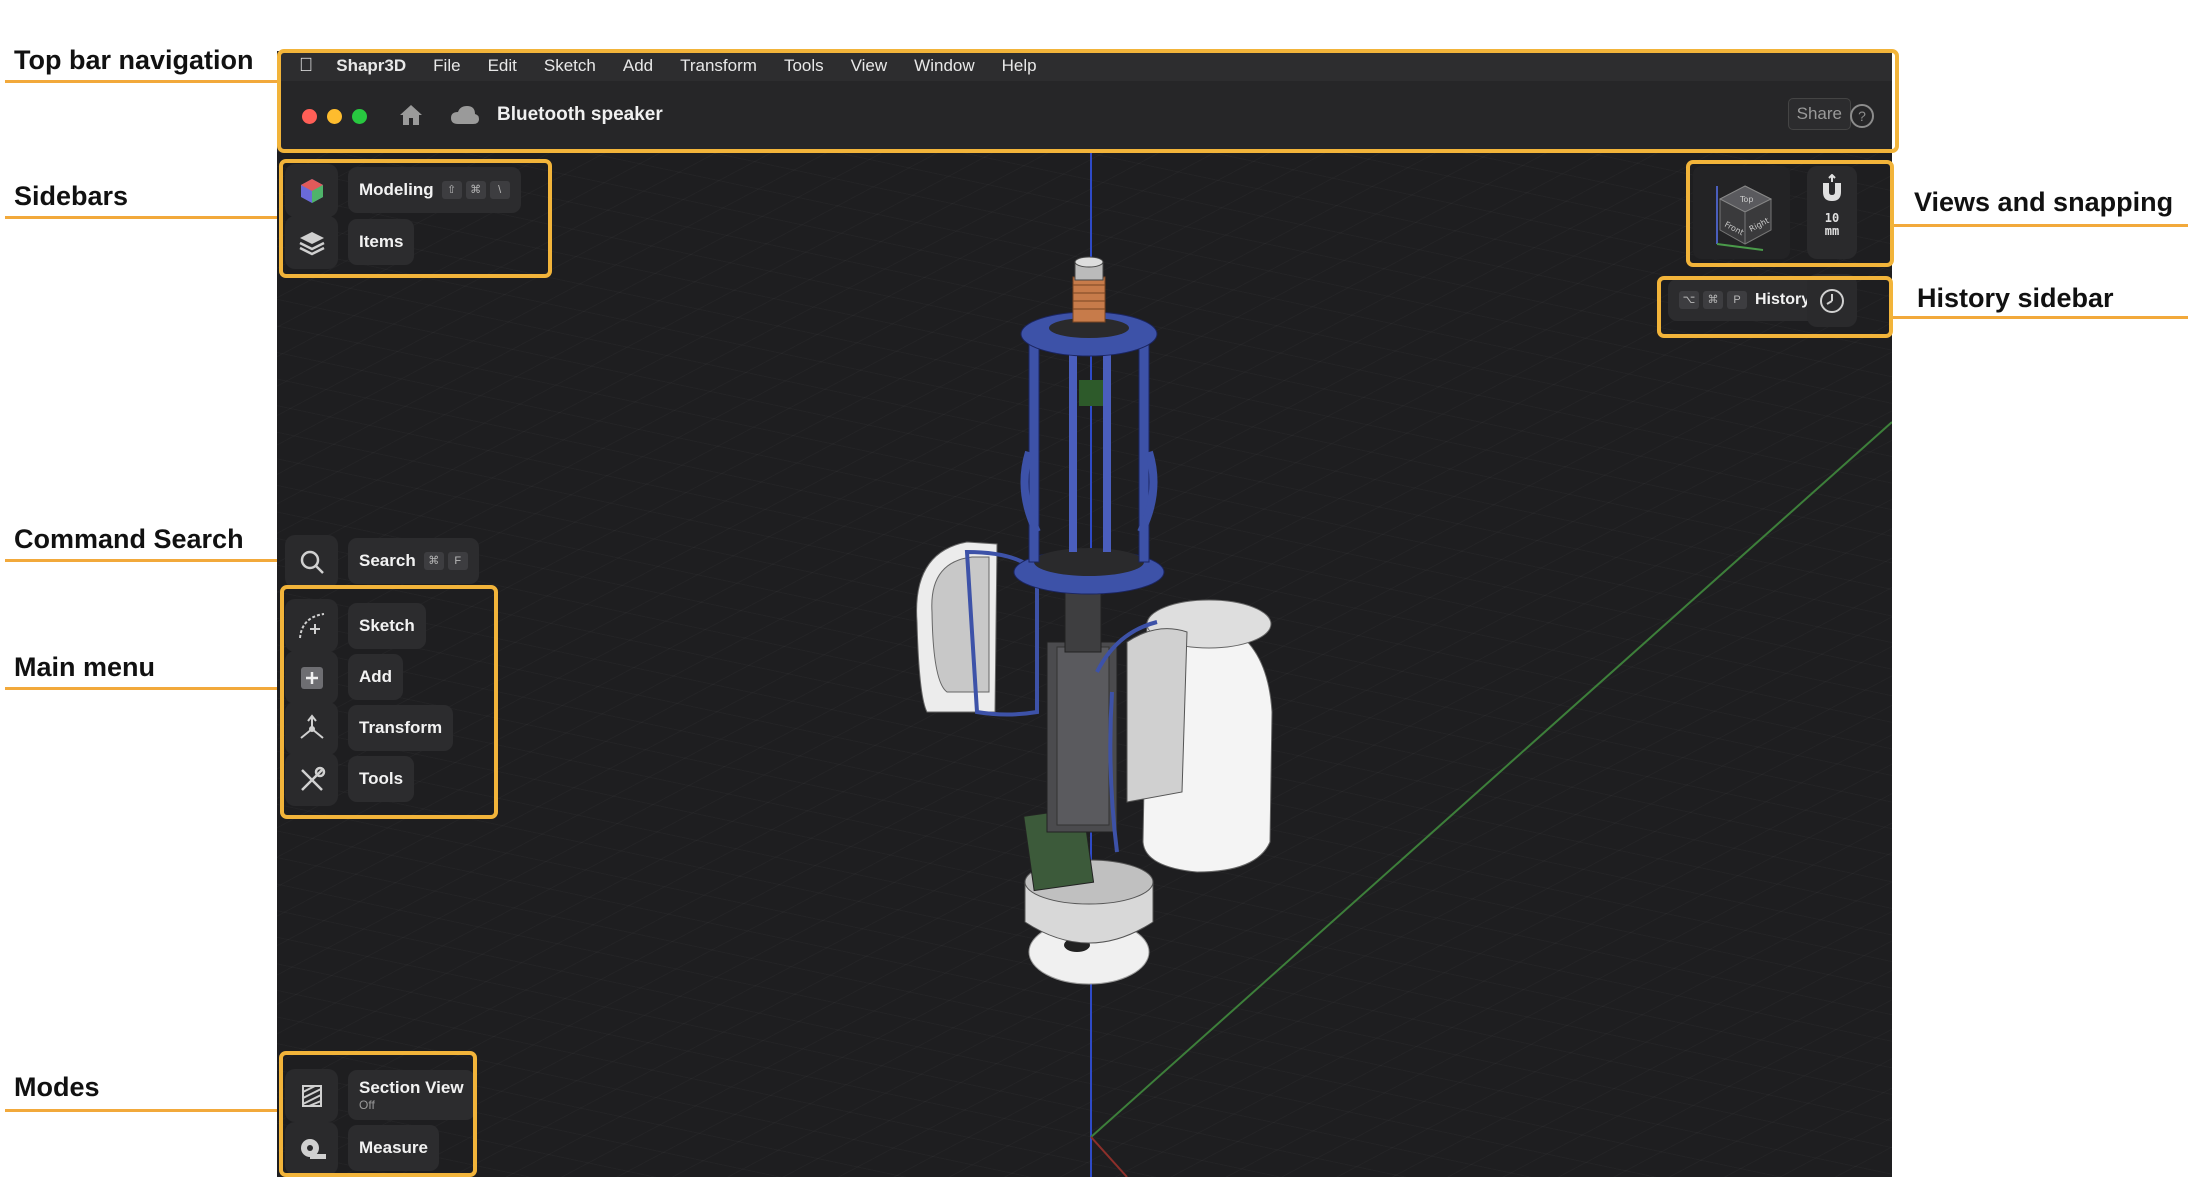 This screenshot has width=2190, height=1194. I want to click on annotation-history-sidebar: History sidebar, so click(2015, 298).